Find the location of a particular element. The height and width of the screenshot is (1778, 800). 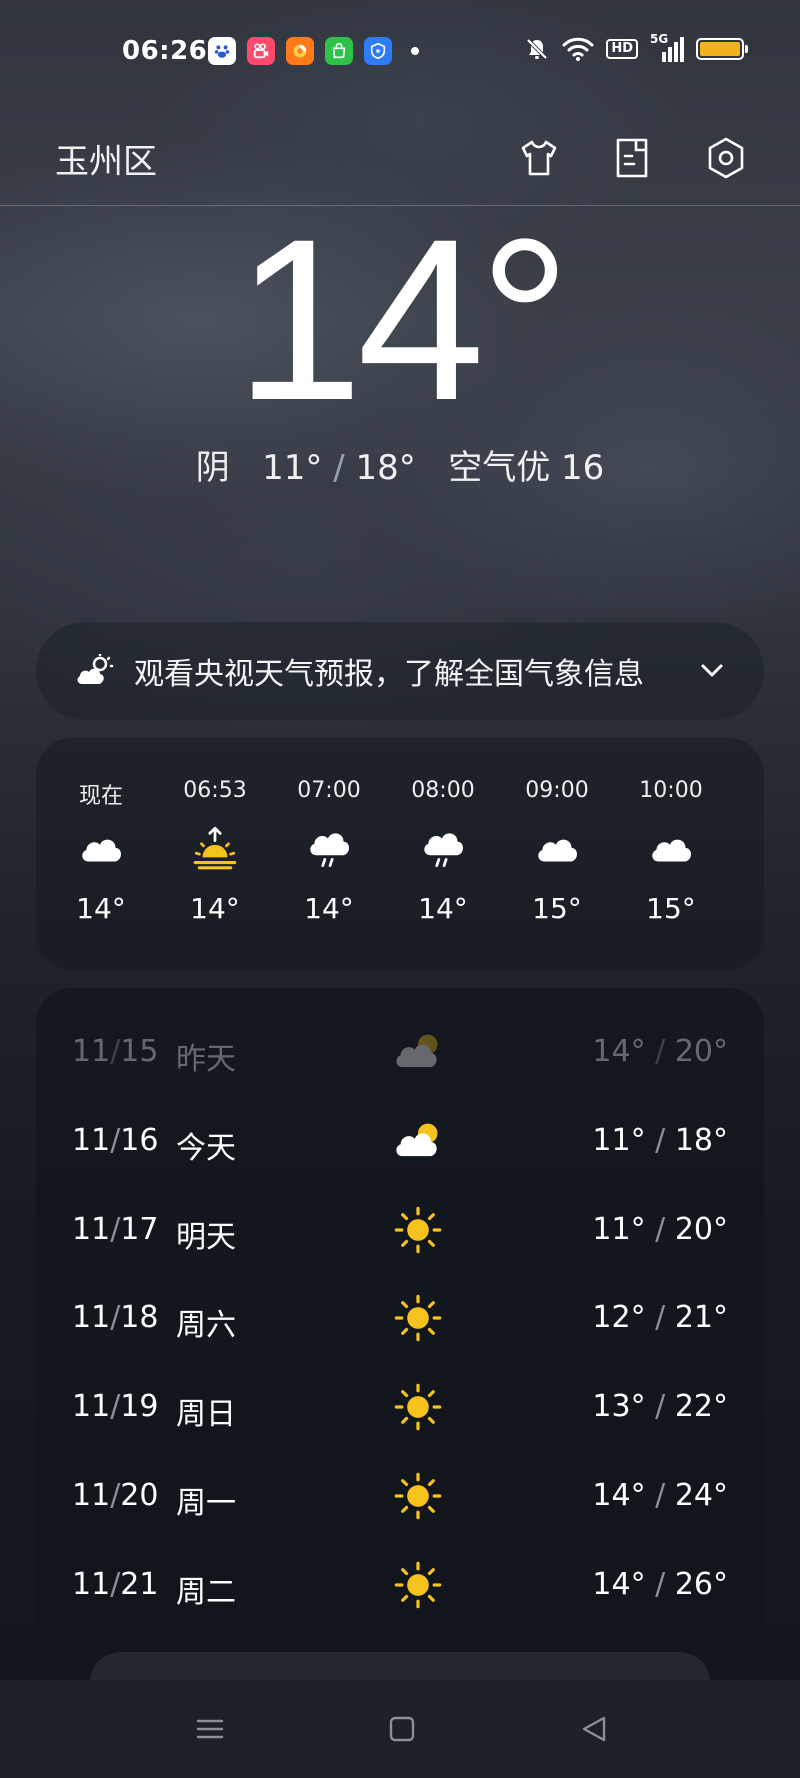

notes-icon is located at coordinates (632, 158).